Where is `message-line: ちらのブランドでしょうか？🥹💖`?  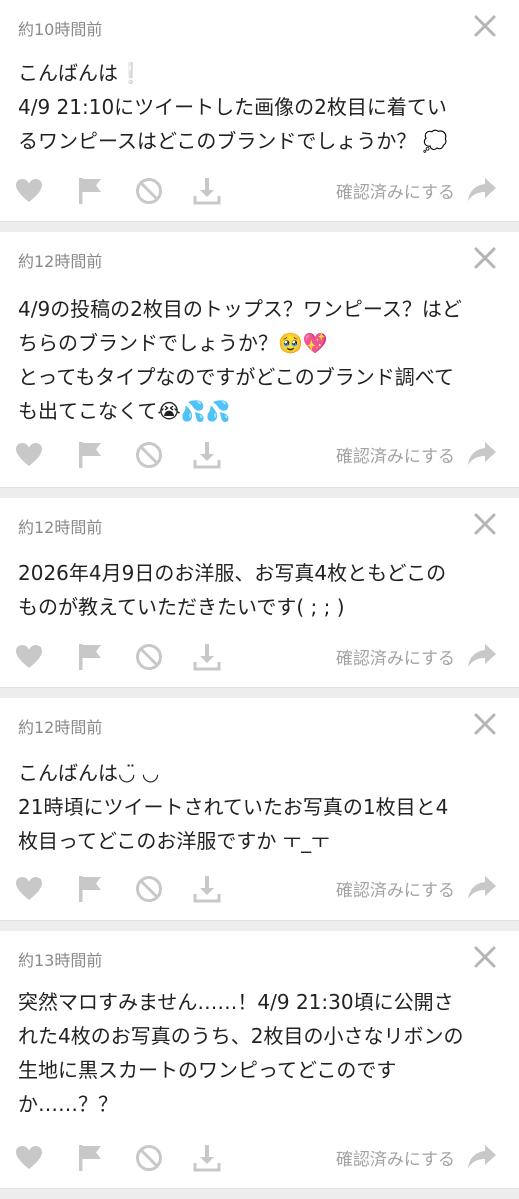 message-line: ちらのブランドでしょうか？🥹💖 is located at coordinates (173, 343).